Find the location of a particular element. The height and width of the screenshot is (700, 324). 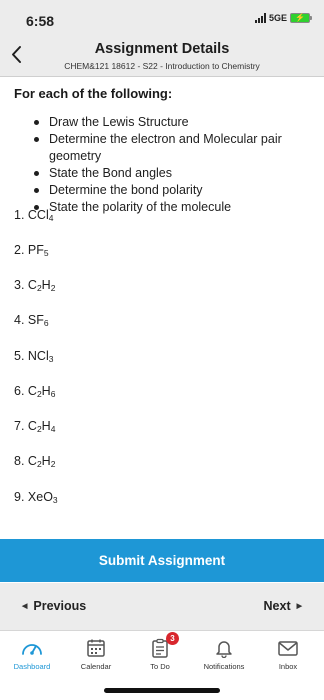

battery-icon: ⚡ is located at coordinates (301, 18).